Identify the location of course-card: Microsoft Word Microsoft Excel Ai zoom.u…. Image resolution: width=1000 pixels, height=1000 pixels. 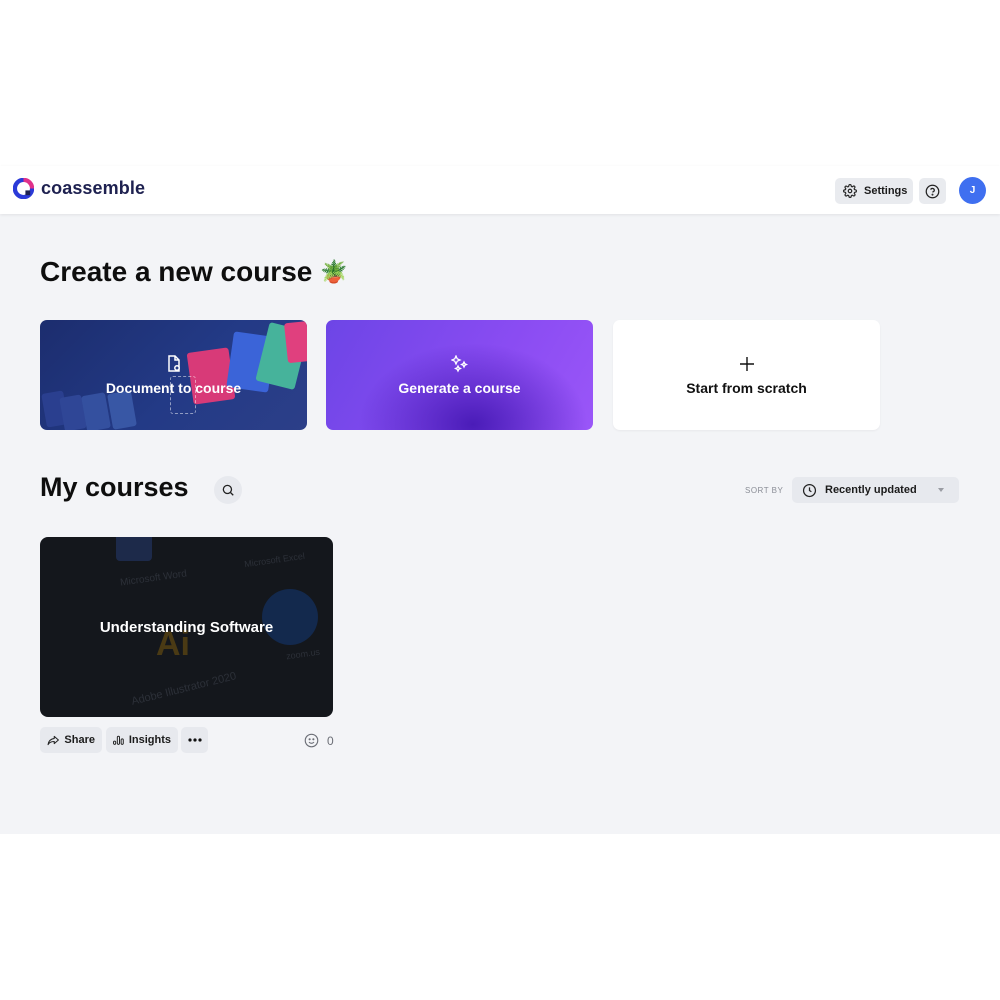
(186, 627).